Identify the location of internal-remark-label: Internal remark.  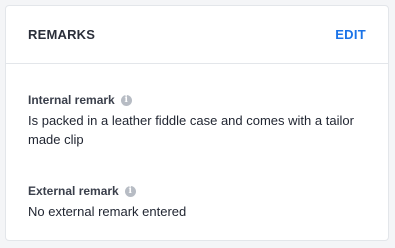
(71, 100).